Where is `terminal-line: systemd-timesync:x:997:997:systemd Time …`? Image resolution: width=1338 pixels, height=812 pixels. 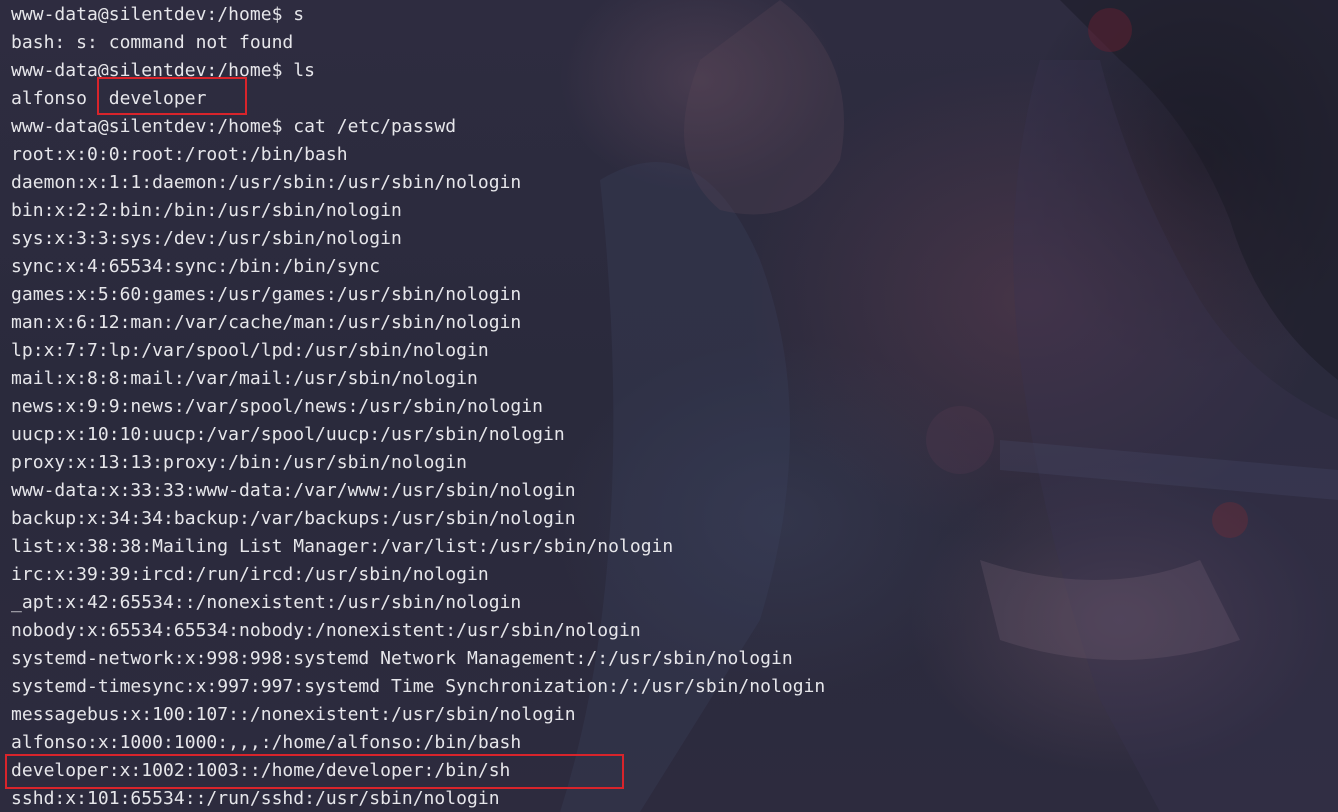 terminal-line: systemd-timesync:x:997:997:systemd Time … is located at coordinates (418, 686).